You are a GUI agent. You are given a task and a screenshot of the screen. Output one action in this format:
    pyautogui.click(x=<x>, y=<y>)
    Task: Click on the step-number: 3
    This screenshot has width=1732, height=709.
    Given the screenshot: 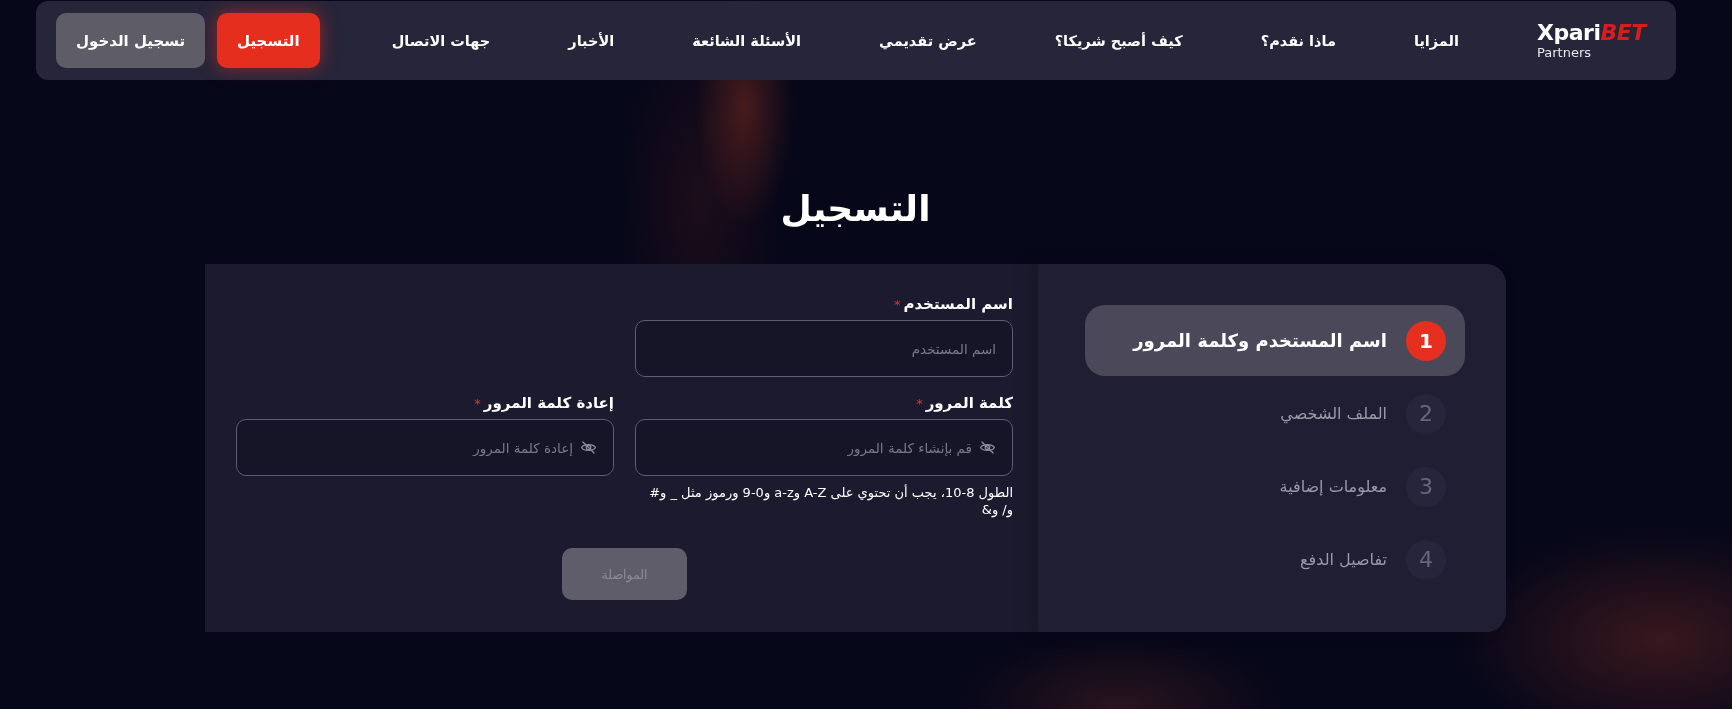 What is the action you would take?
    pyautogui.click(x=1426, y=486)
    